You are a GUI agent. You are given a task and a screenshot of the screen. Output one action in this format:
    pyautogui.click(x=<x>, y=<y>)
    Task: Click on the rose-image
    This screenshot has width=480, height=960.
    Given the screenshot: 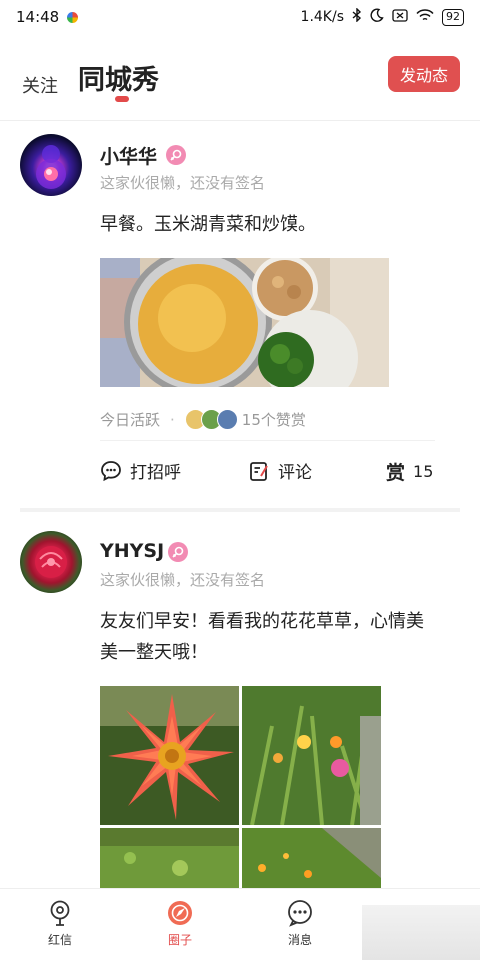 What is the action you would take?
    pyautogui.click(x=51, y=562)
    